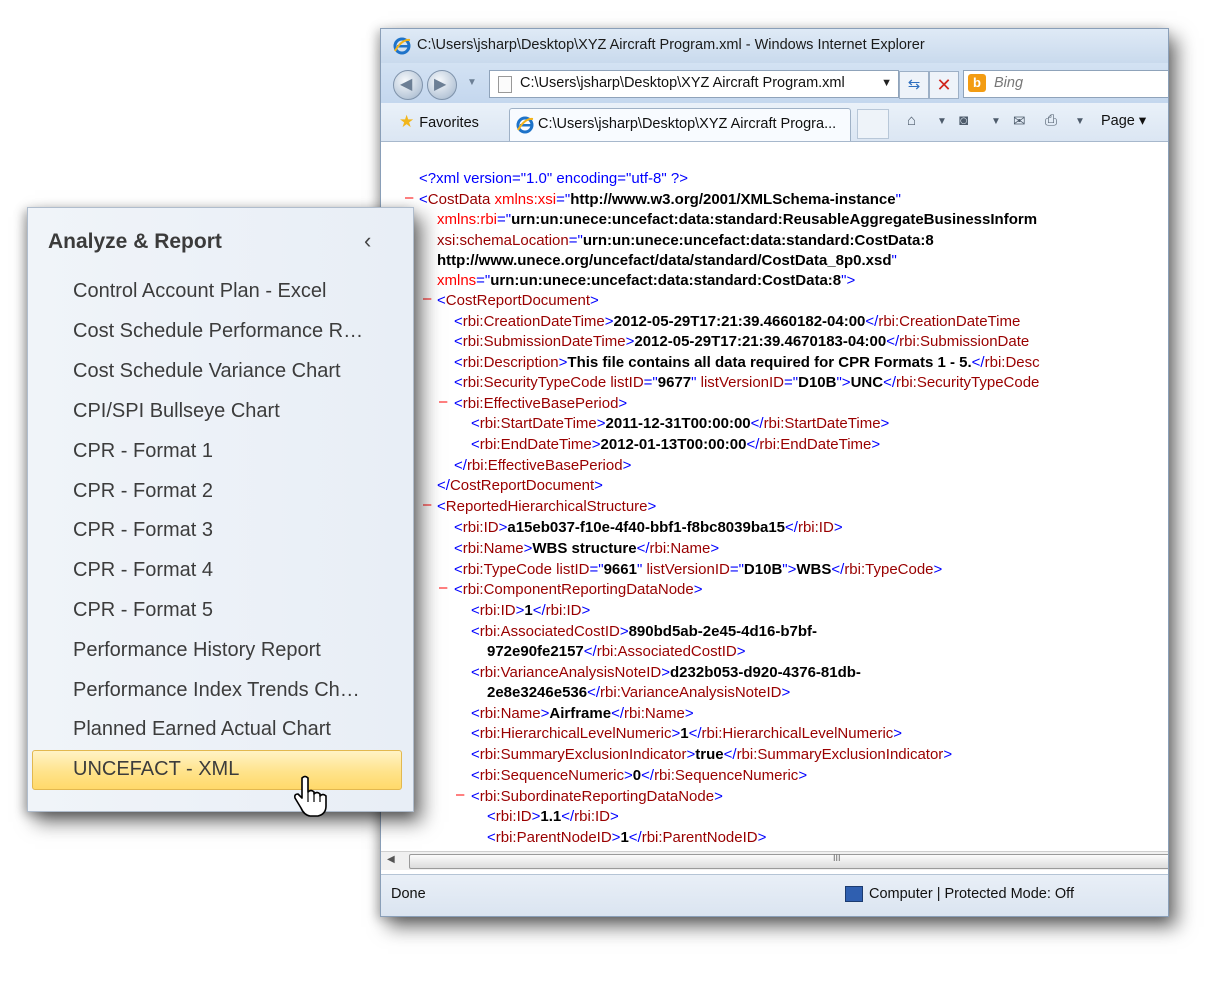 The image size is (1226, 983). What do you see at coordinates (578, 589) in the screenshot?
I see `xml-line: <rbi:ComponentReportingDataNode>` at bounding box center [578, 589].